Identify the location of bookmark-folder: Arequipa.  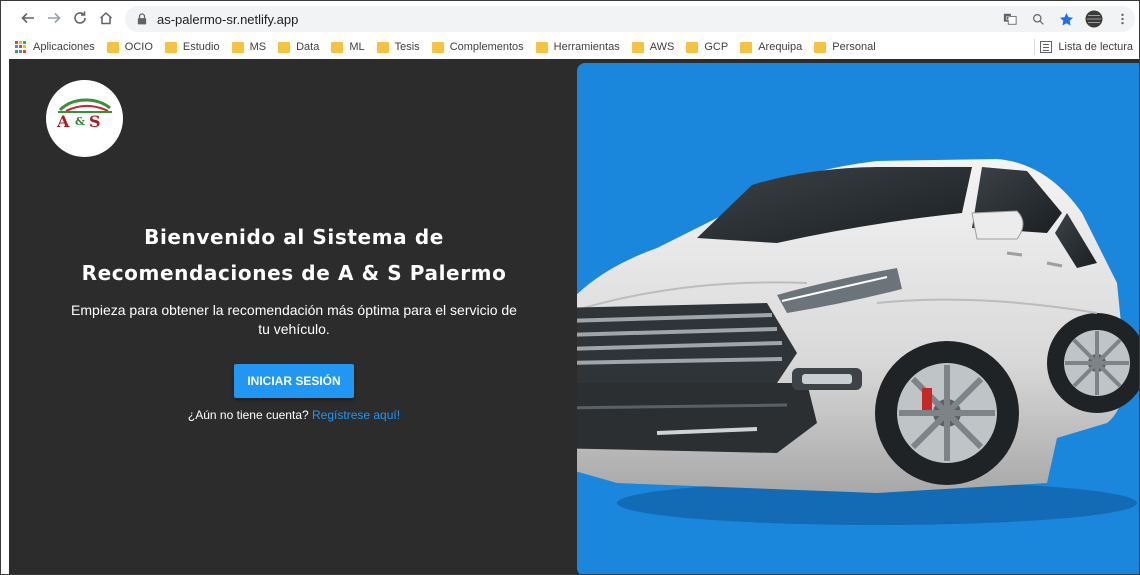
(771, 47).